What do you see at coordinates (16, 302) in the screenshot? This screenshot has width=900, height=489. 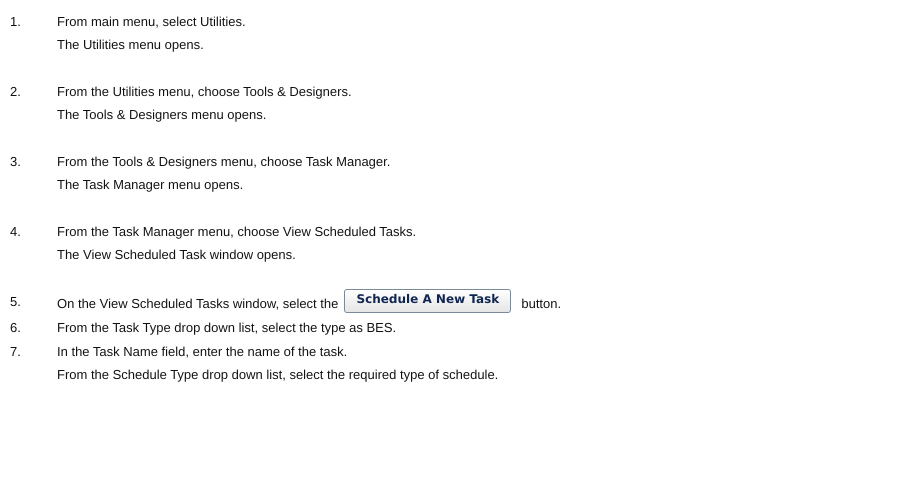 I see `step-number: 5.` at bounding box center [16, 302].